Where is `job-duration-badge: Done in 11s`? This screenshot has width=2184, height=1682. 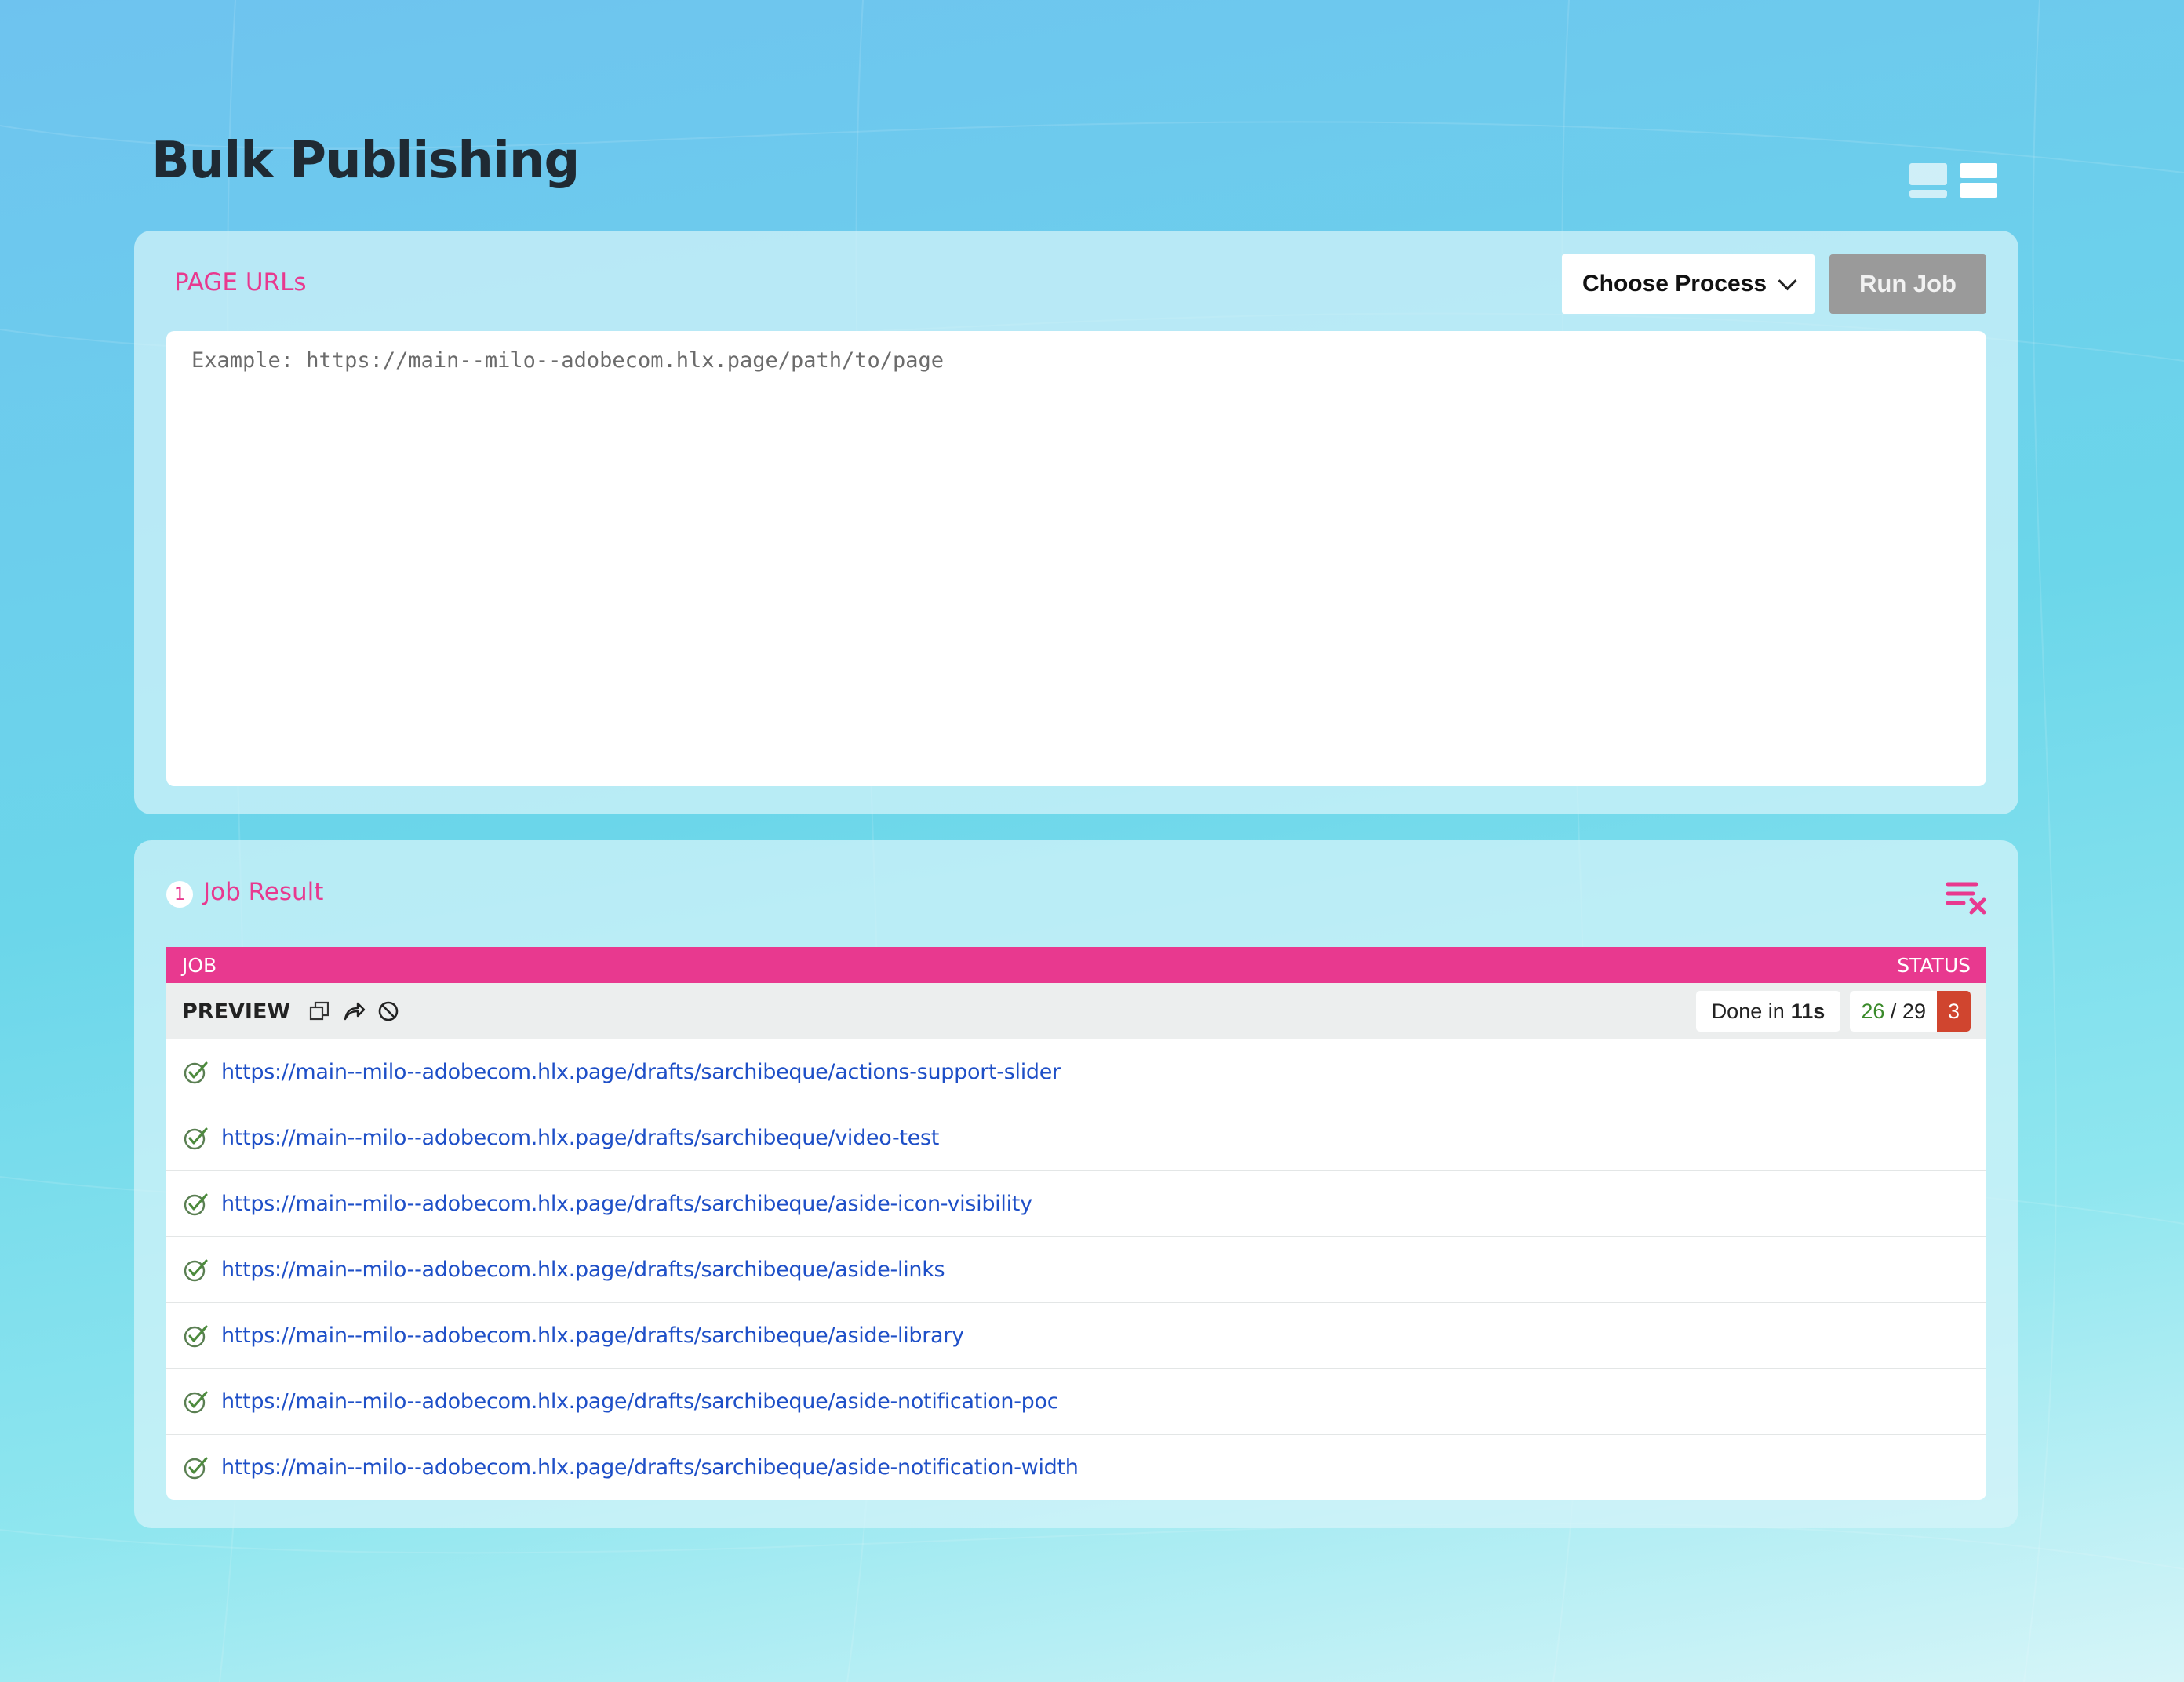 job-duration-badge: Done in 11s is located at coordinates (1768, 1011).